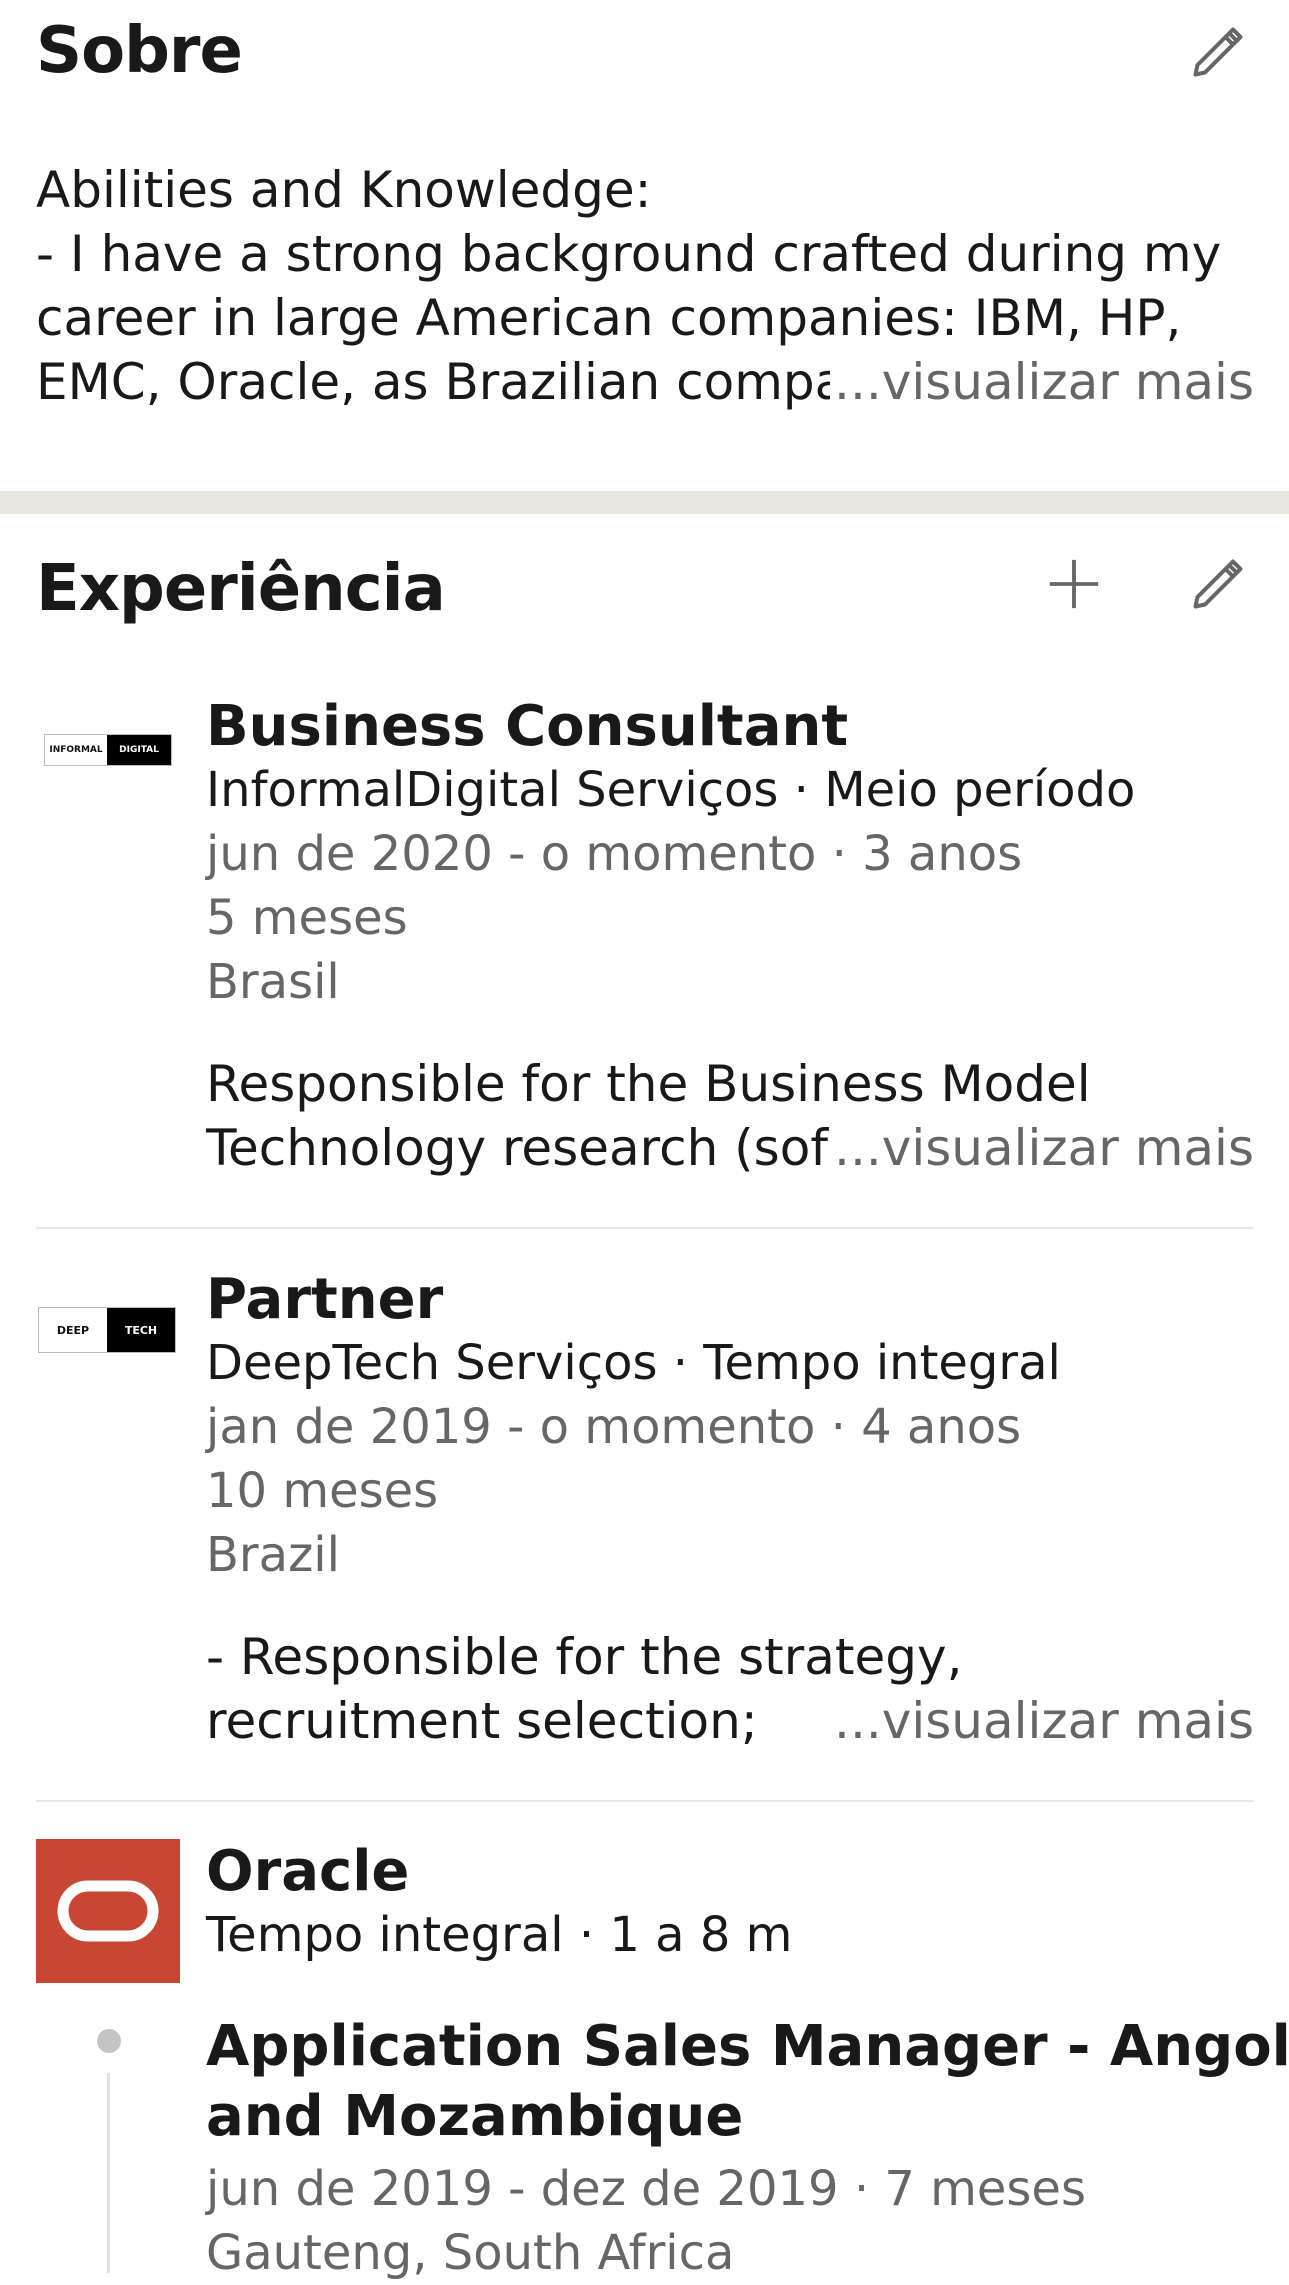  Describe the element at coordinates (141, 1330) in the screenshot. I see `logo-text-right: TECH` at that location.